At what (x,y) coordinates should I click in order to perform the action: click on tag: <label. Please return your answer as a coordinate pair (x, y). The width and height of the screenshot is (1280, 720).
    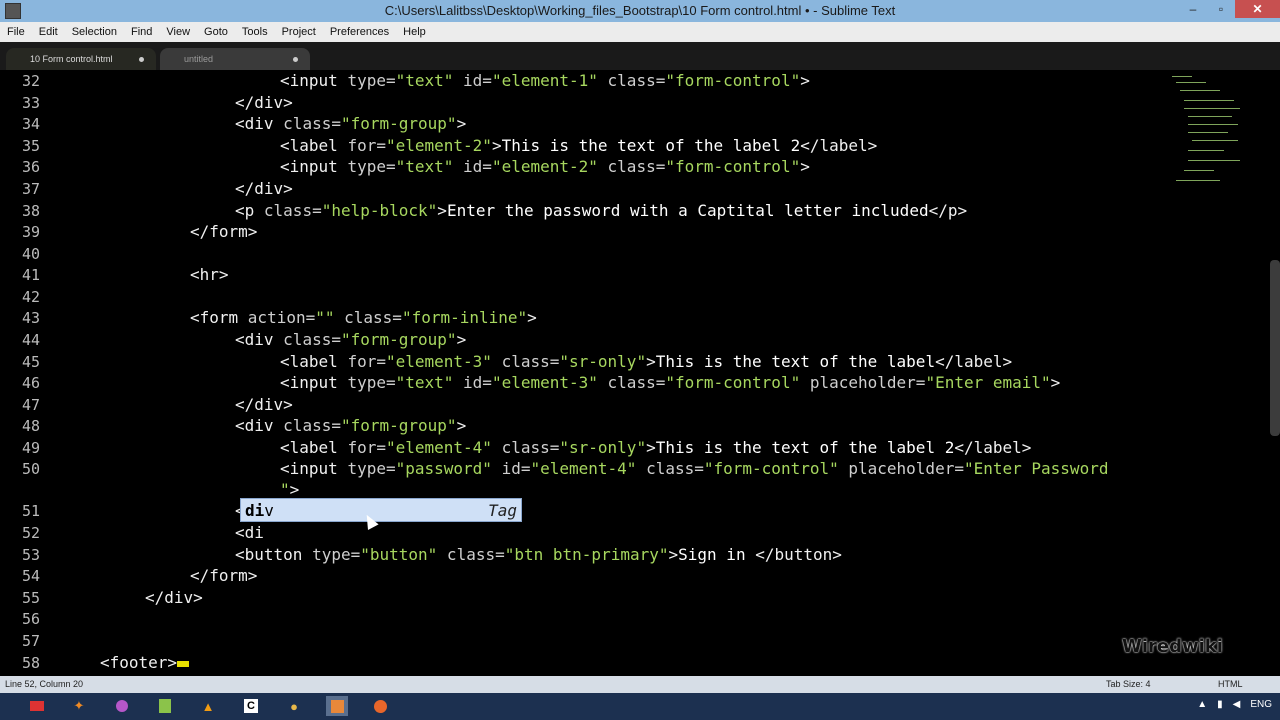
    Looking at the image, I should click on (314, 361).